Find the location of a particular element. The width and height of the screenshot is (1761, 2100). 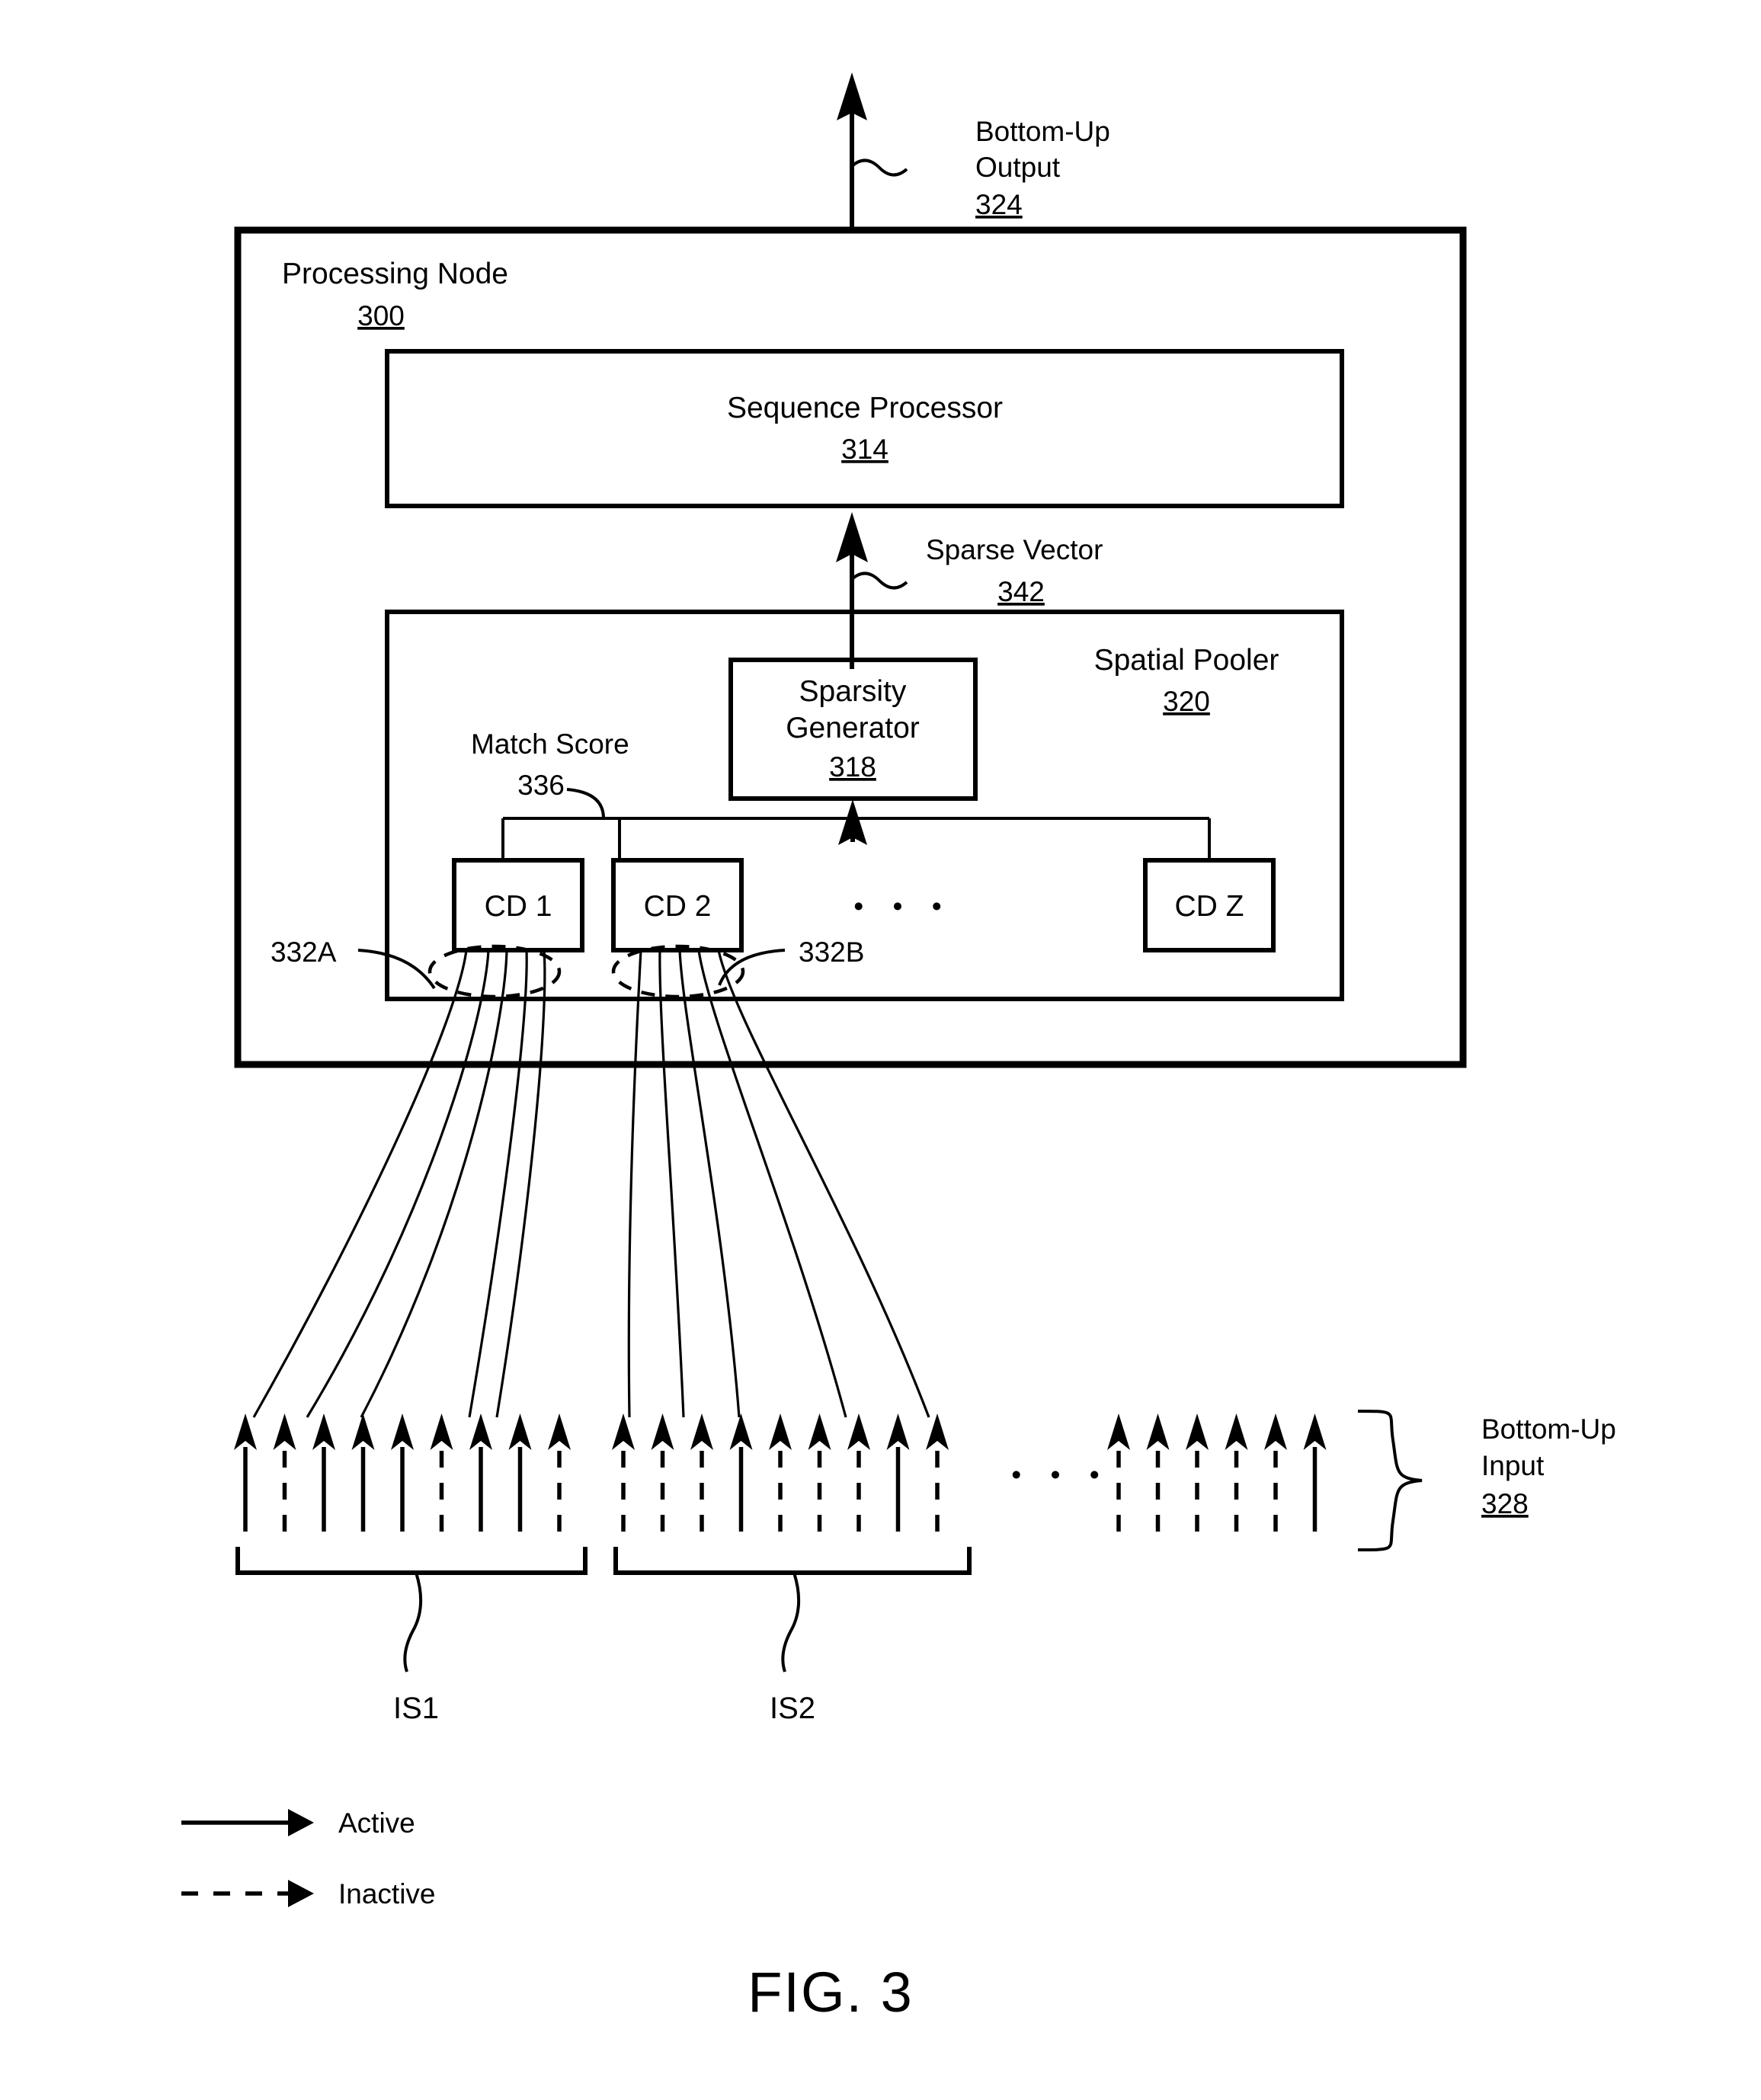

bottom-up-output-label-line2: Output is located at coordinates (1018, 167).